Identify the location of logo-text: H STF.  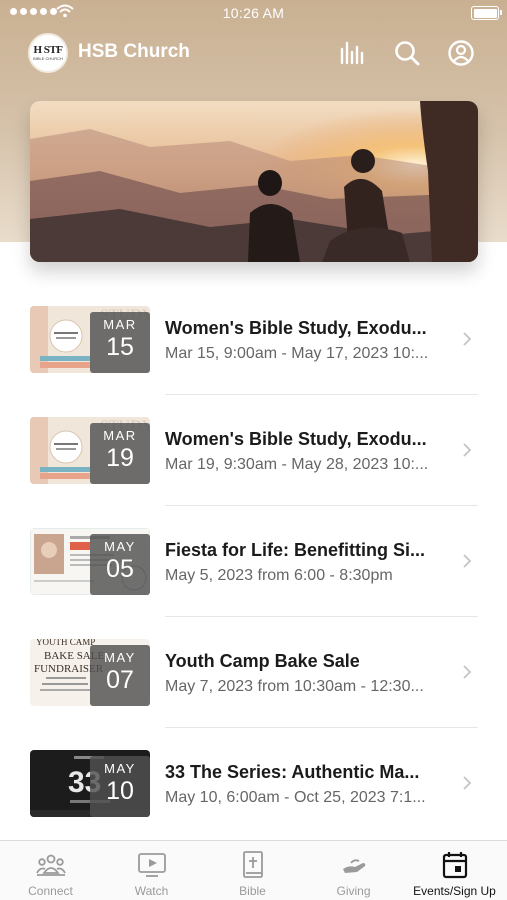
(48, 49).